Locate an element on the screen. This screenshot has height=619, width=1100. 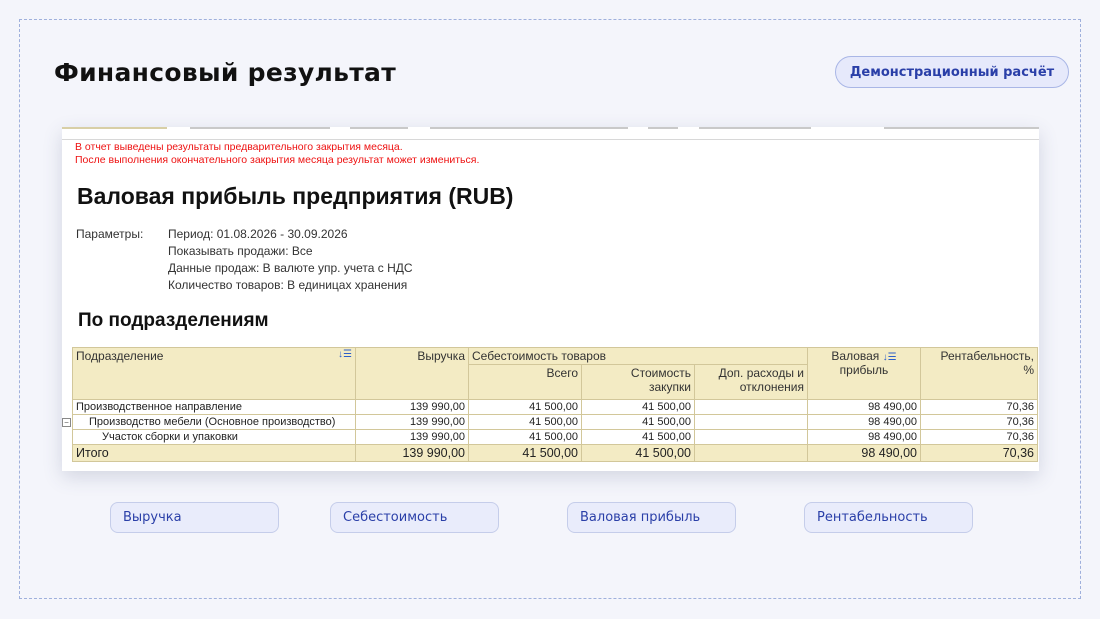
tag-revenue: Выручка is located at coordinates (194, 517).